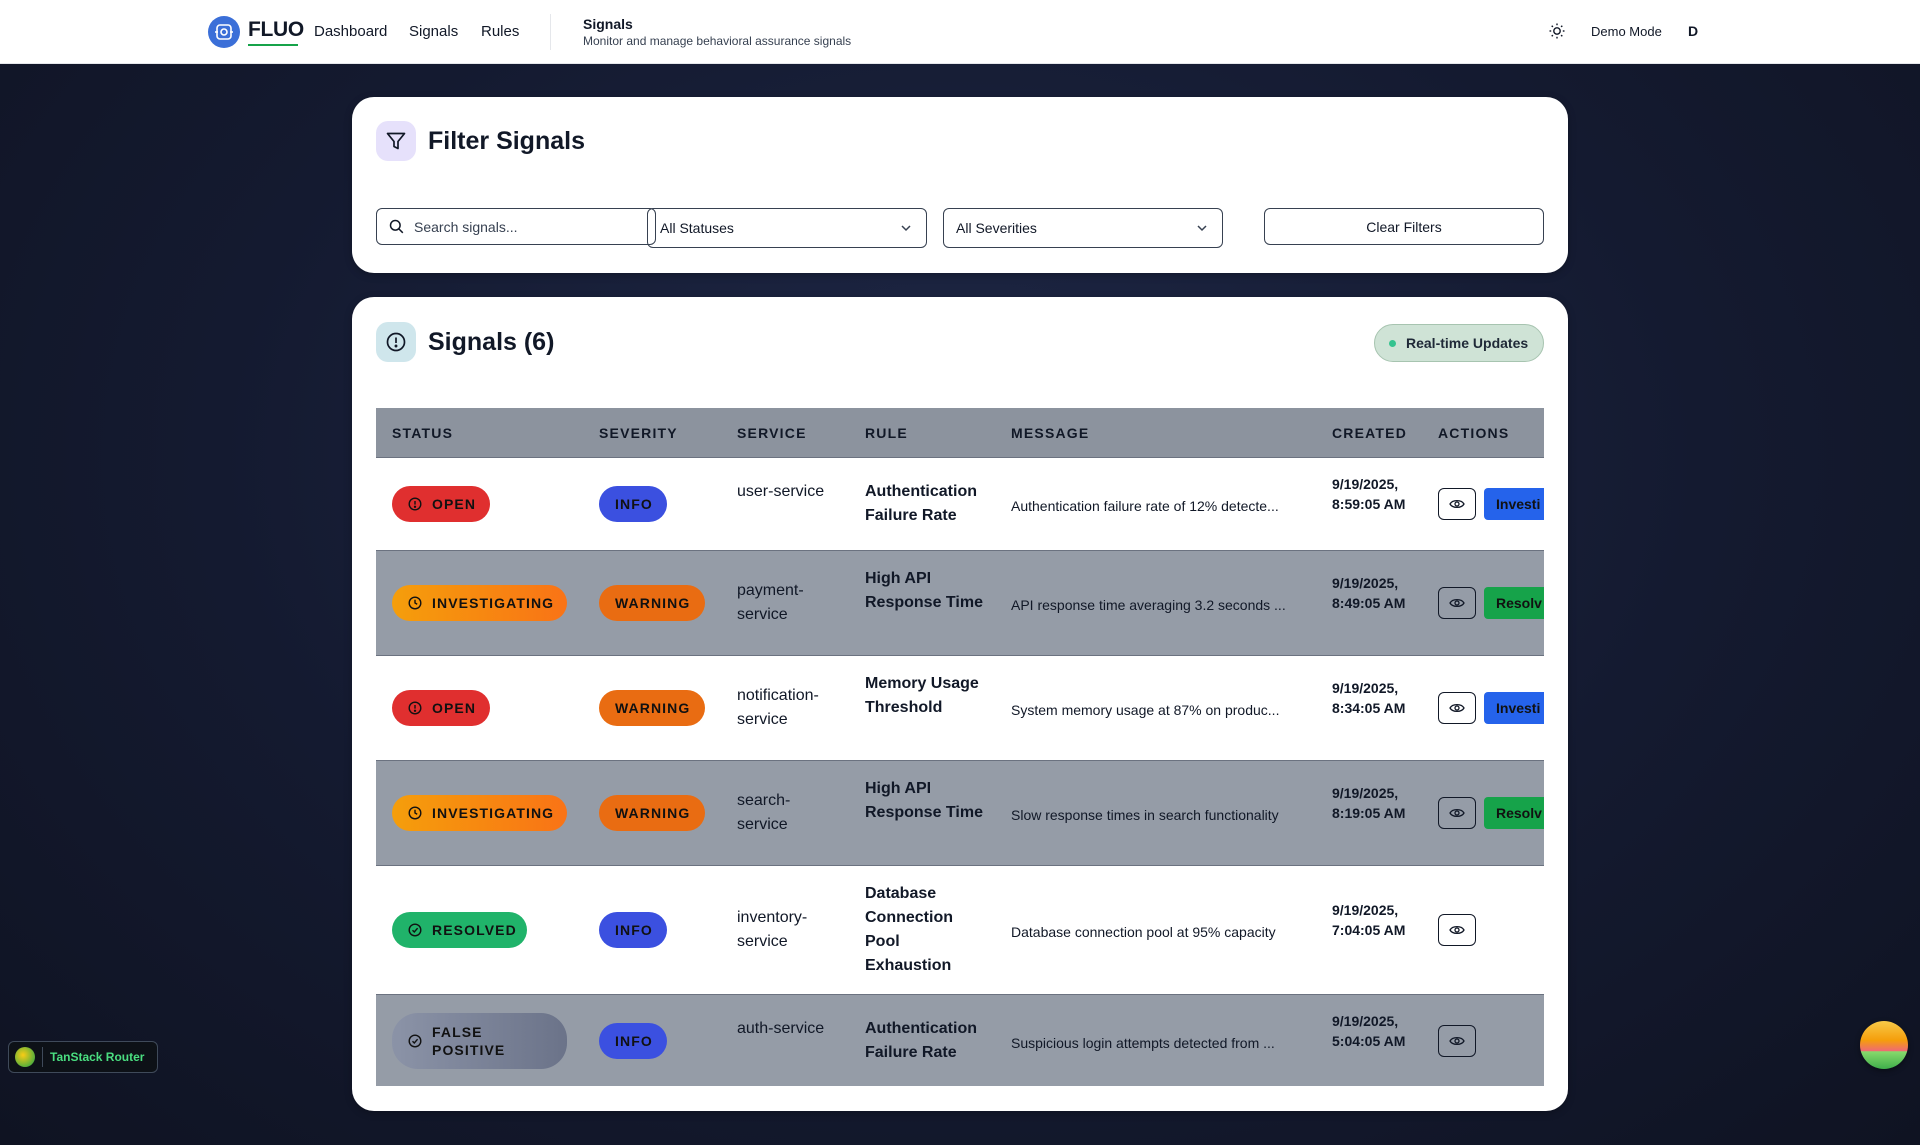 The height and width of the screenshot is (1145, 1920). I want to click on fluo-logo-icon, so click(224, 32).